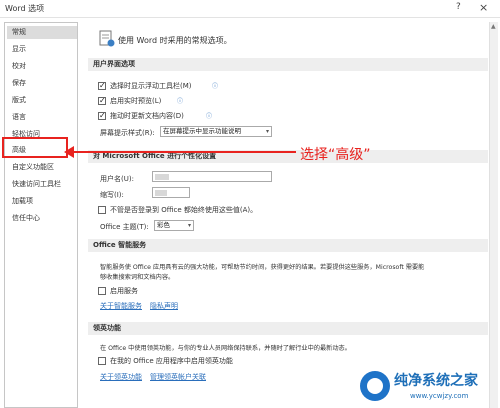 Image resolution: width=500 pixels, height=408 pixels. I want to click on sidebar-item-customize-ribbon: 自定义功能区, so click(42, 167).